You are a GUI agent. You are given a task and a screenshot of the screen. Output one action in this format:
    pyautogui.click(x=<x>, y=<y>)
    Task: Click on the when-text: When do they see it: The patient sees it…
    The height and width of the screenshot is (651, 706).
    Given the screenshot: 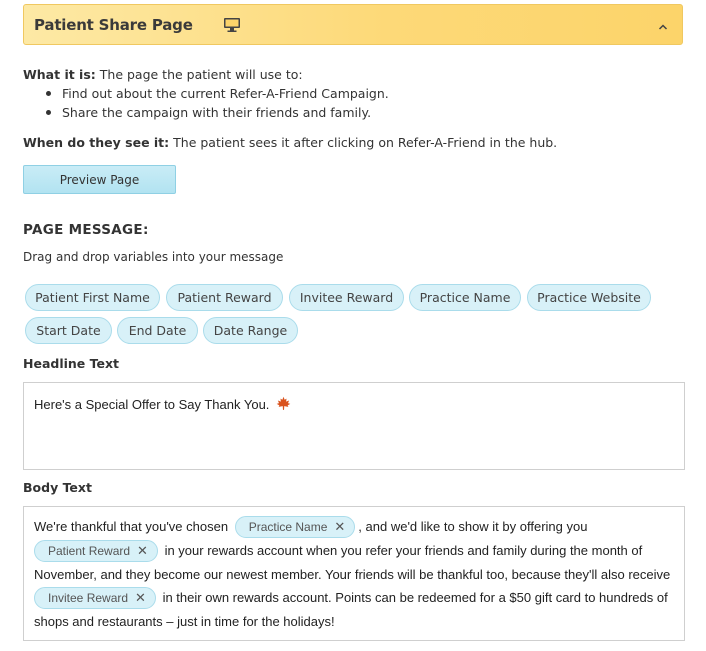 What is the action you would take?
    pyautogui.click(x=290, y=142)
    